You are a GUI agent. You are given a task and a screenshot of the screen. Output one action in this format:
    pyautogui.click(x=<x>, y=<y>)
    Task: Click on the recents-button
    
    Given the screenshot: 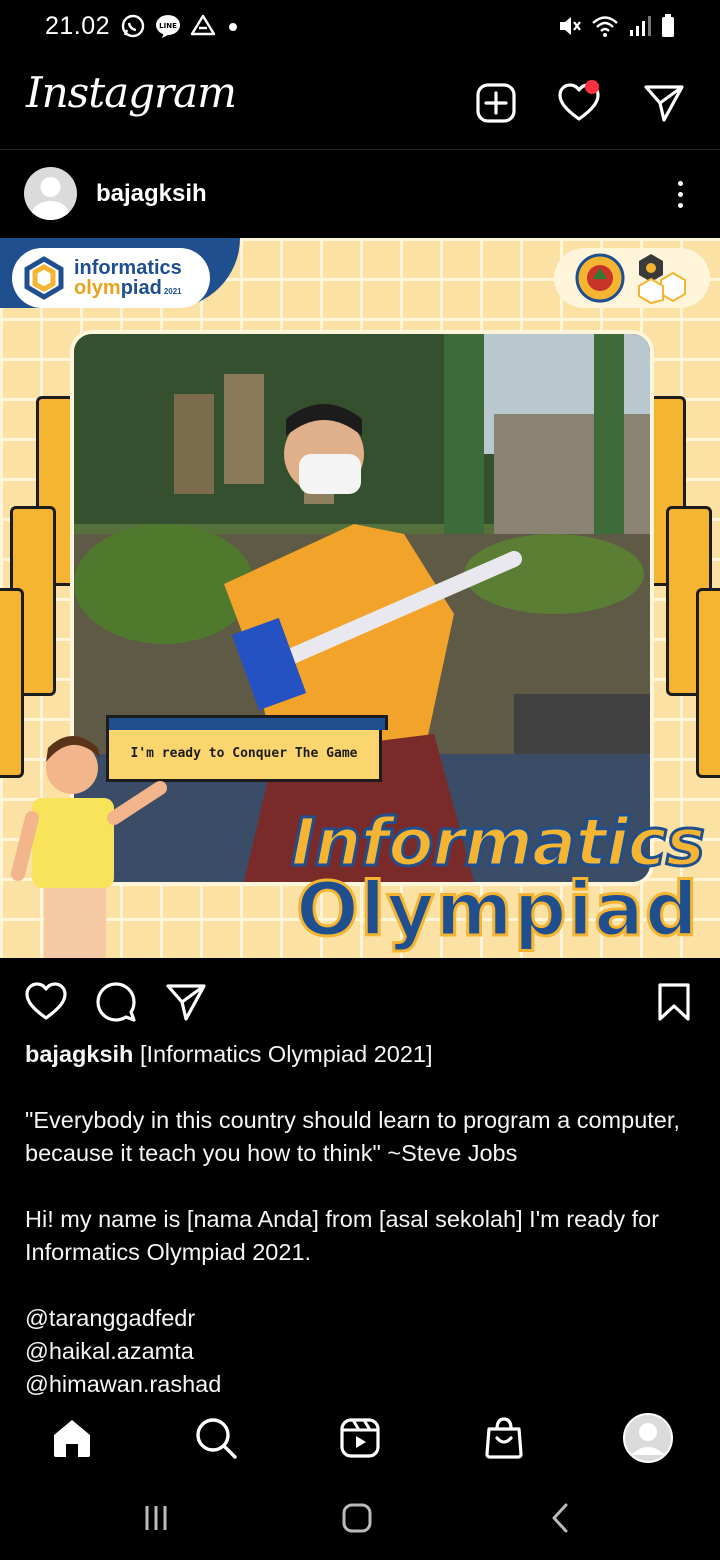 What is the action you would take?
    pyautogui.click(x=156, y=1518)
    